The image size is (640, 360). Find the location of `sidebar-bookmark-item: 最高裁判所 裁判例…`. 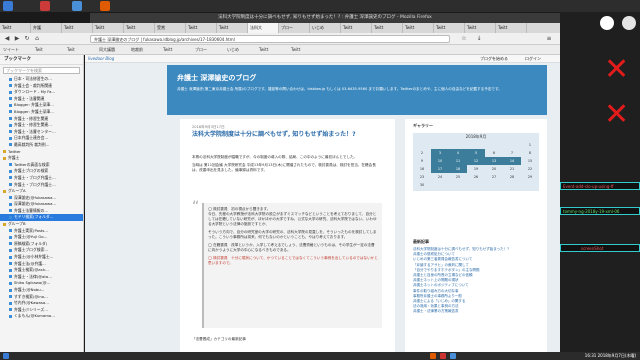

sidebar-bookmark-item: 最高裁判所 裁判例… is located at coordinates (41, 145).